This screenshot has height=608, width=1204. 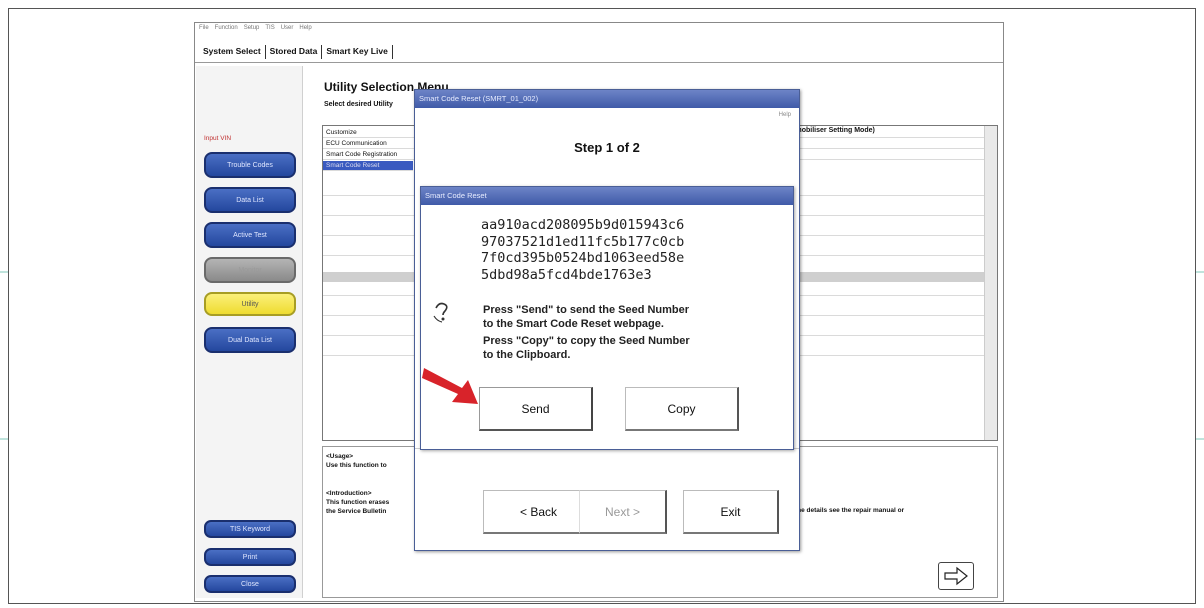 I want to click on page-subtitle: Select desired Utility, so click(x=358, y=104).